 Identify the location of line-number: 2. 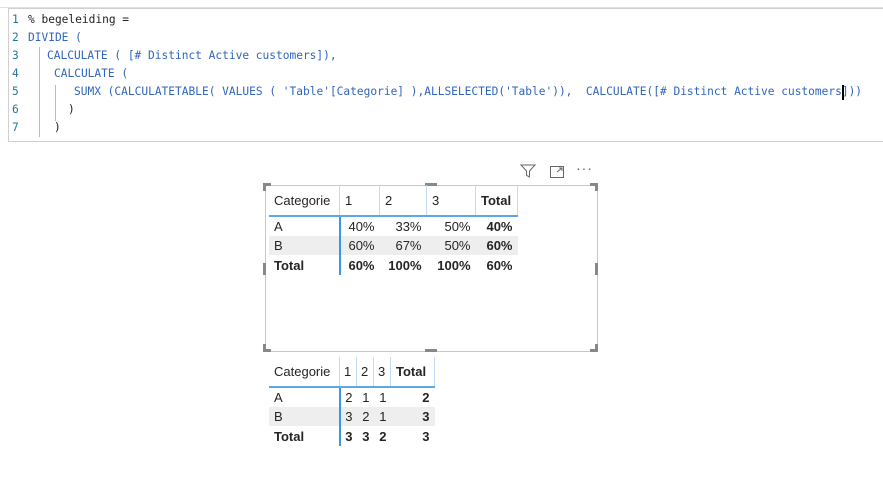
(15, 37).